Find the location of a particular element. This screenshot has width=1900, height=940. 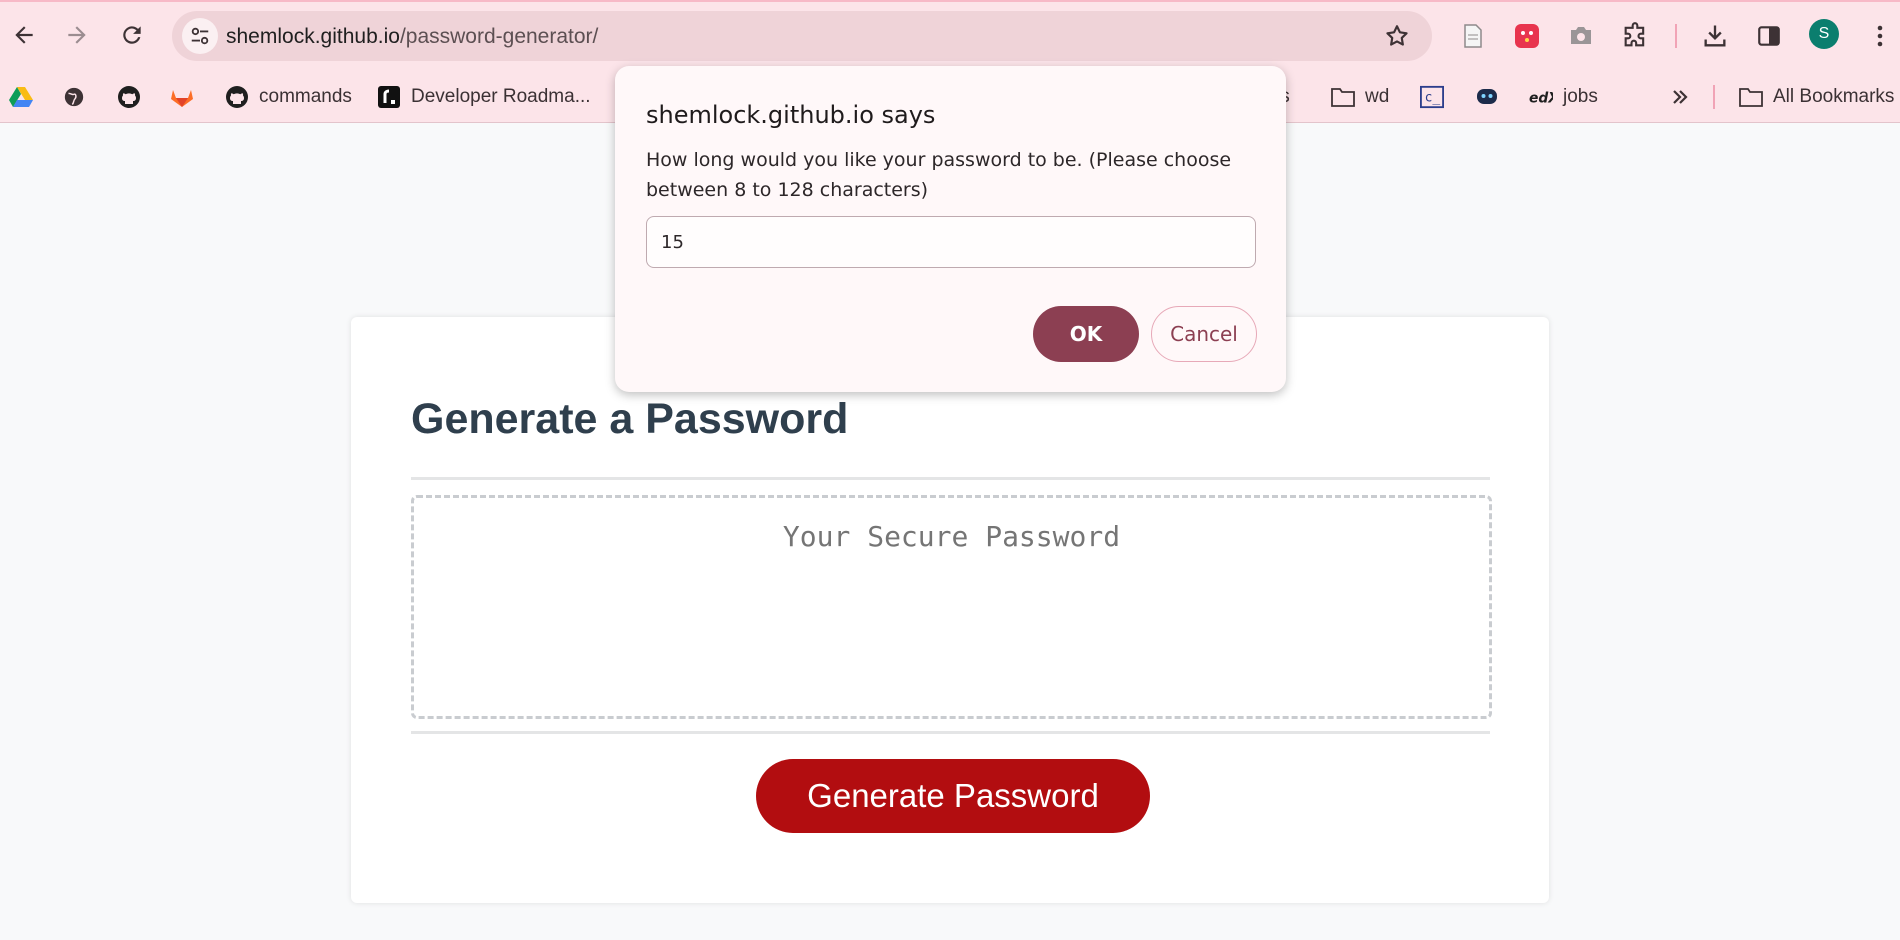

svg-text: edX is located at coordinates (1541, 99).